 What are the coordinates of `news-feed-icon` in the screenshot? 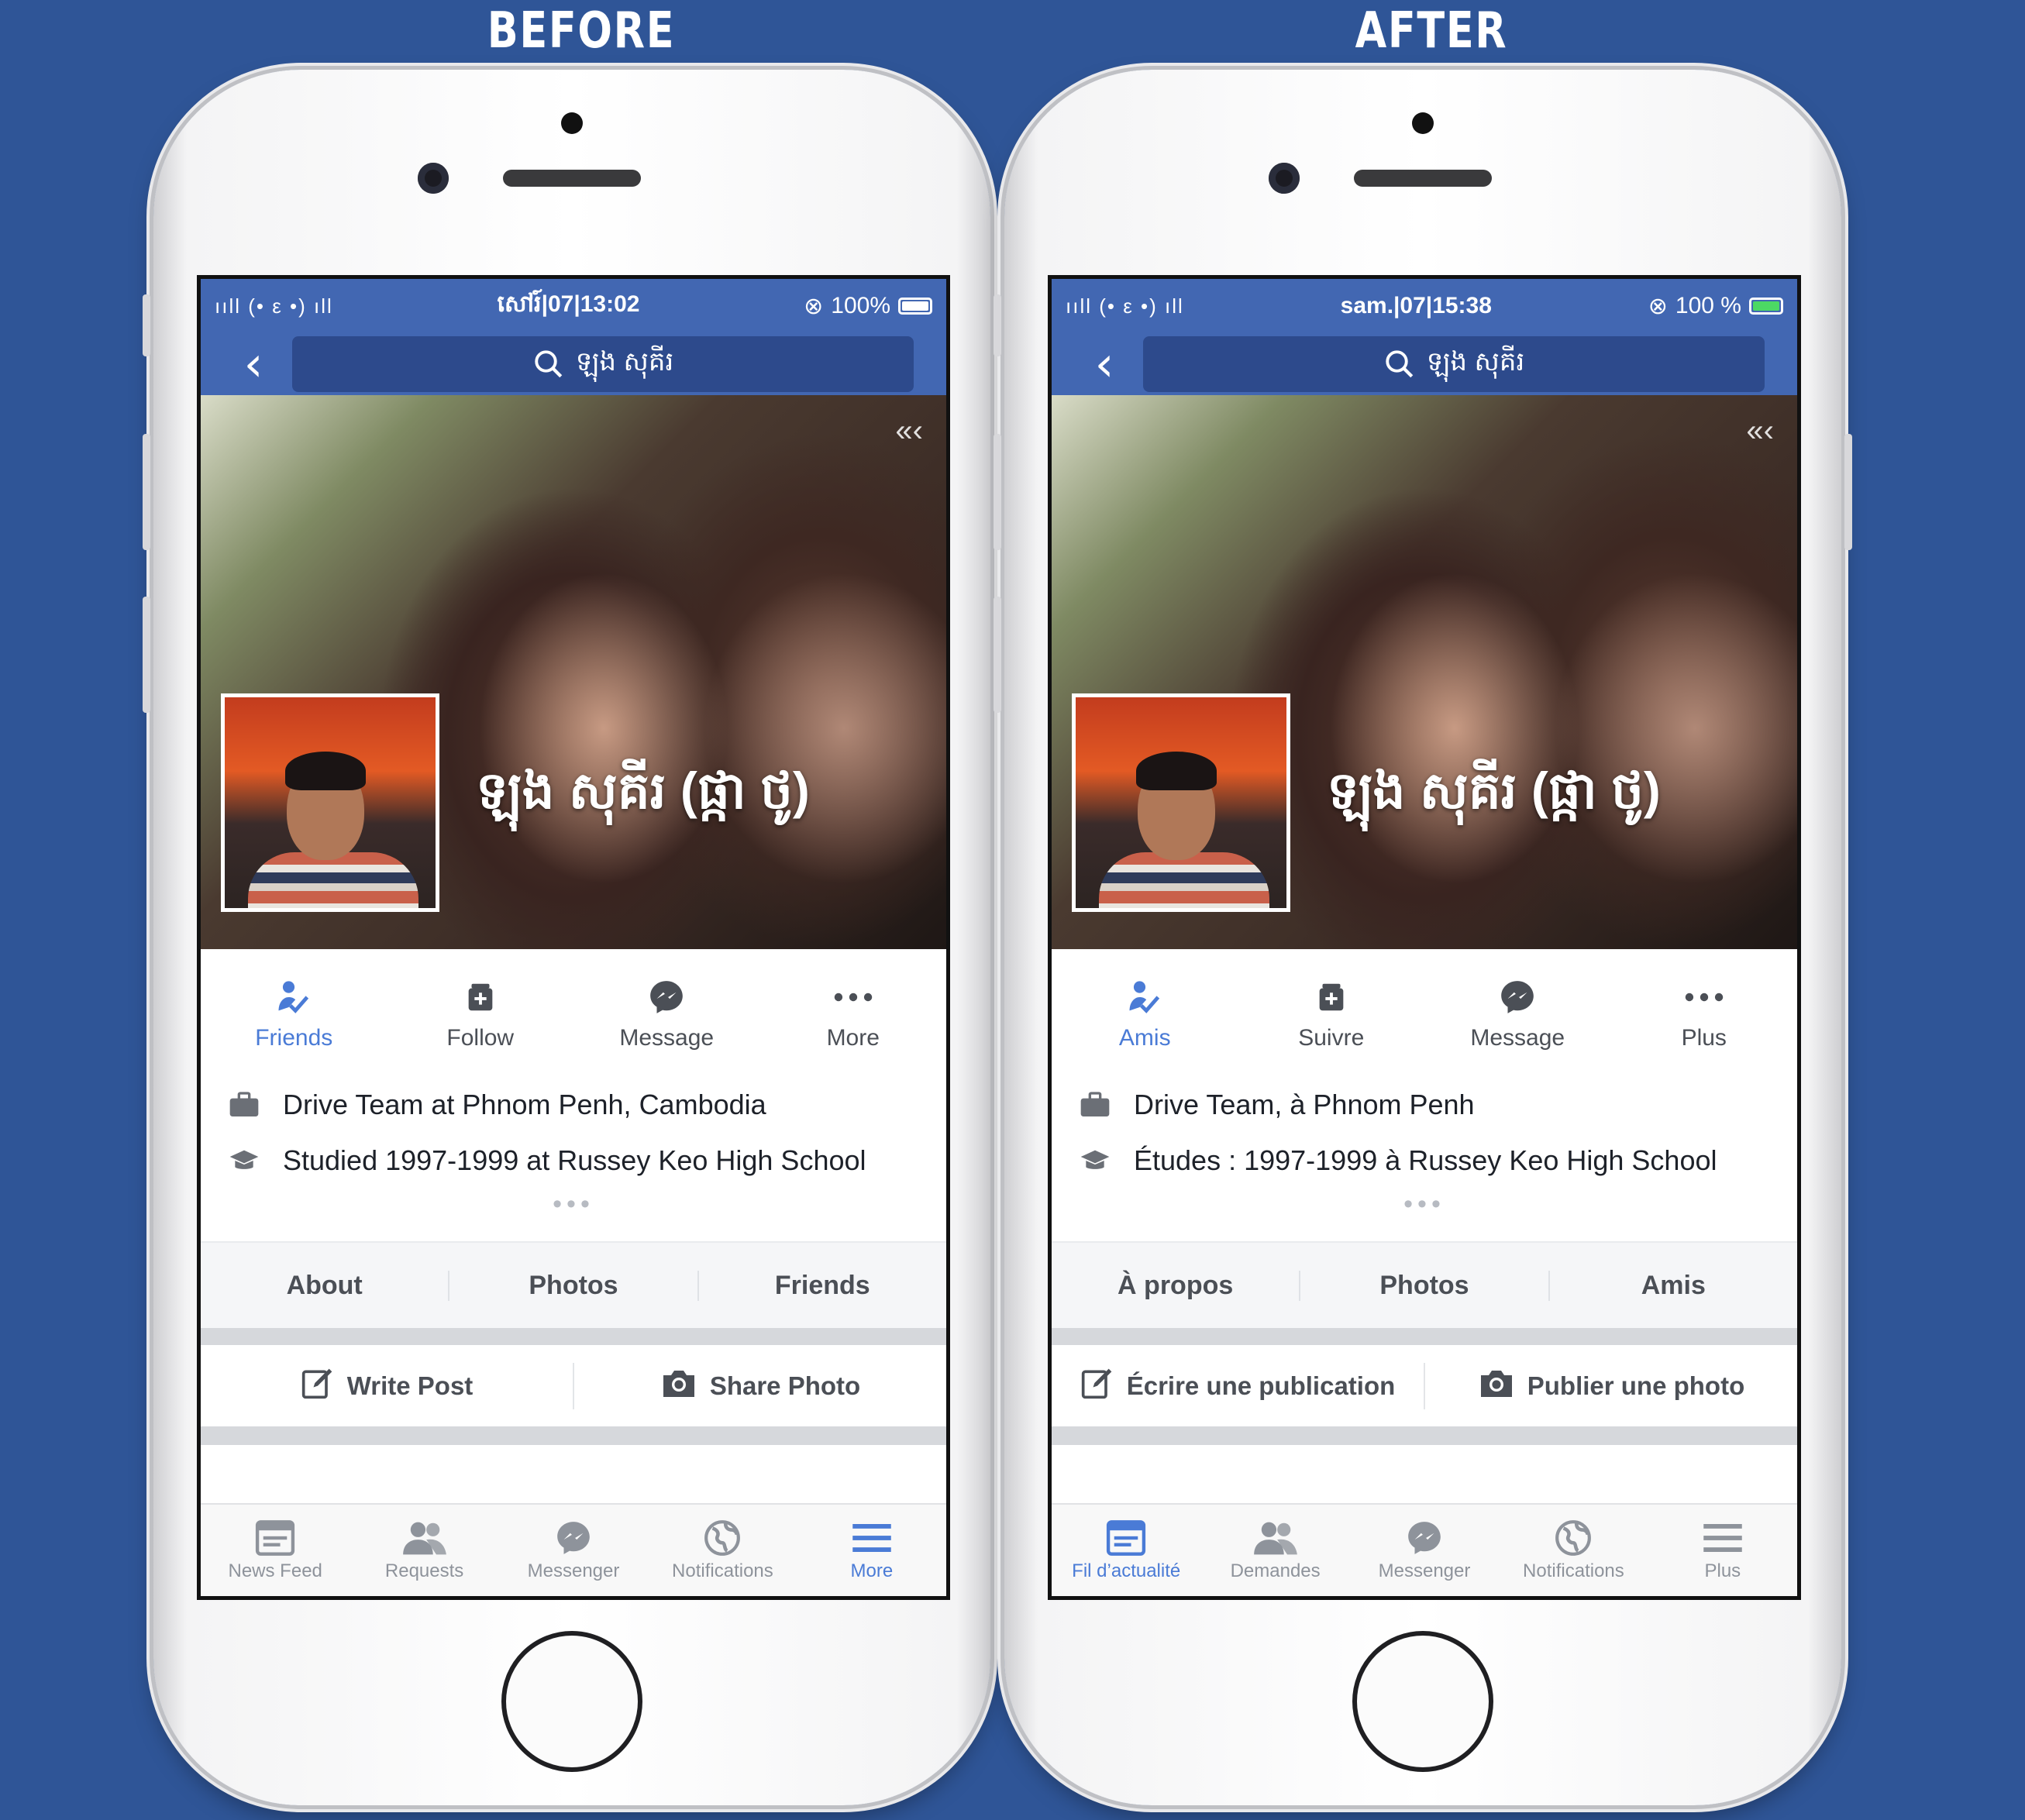 It's located at (1126, 1538).